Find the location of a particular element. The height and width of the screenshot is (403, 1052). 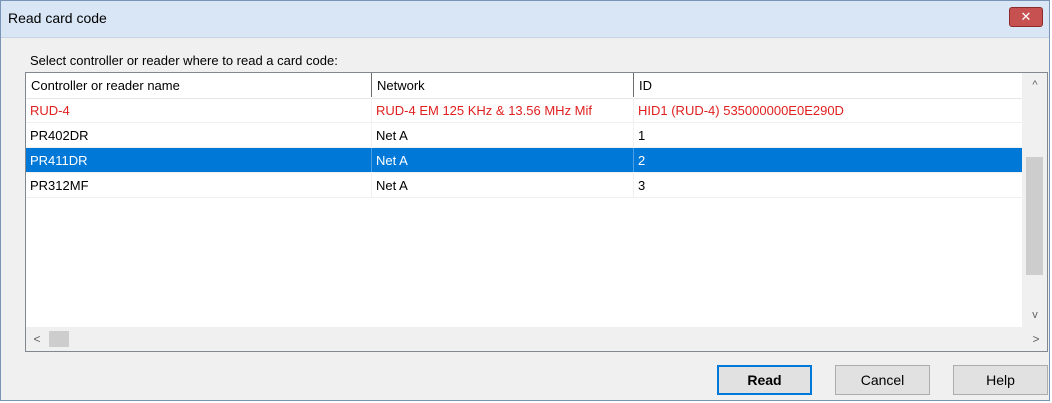

table-row-selected: PR411DR Net A 2 is located at coordinates (525, 160).